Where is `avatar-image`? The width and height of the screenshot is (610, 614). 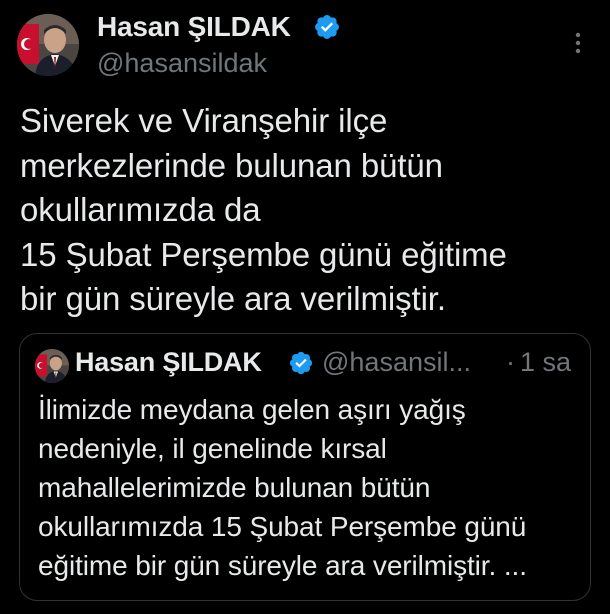 avatar-image is located at coordinates (48, 45).